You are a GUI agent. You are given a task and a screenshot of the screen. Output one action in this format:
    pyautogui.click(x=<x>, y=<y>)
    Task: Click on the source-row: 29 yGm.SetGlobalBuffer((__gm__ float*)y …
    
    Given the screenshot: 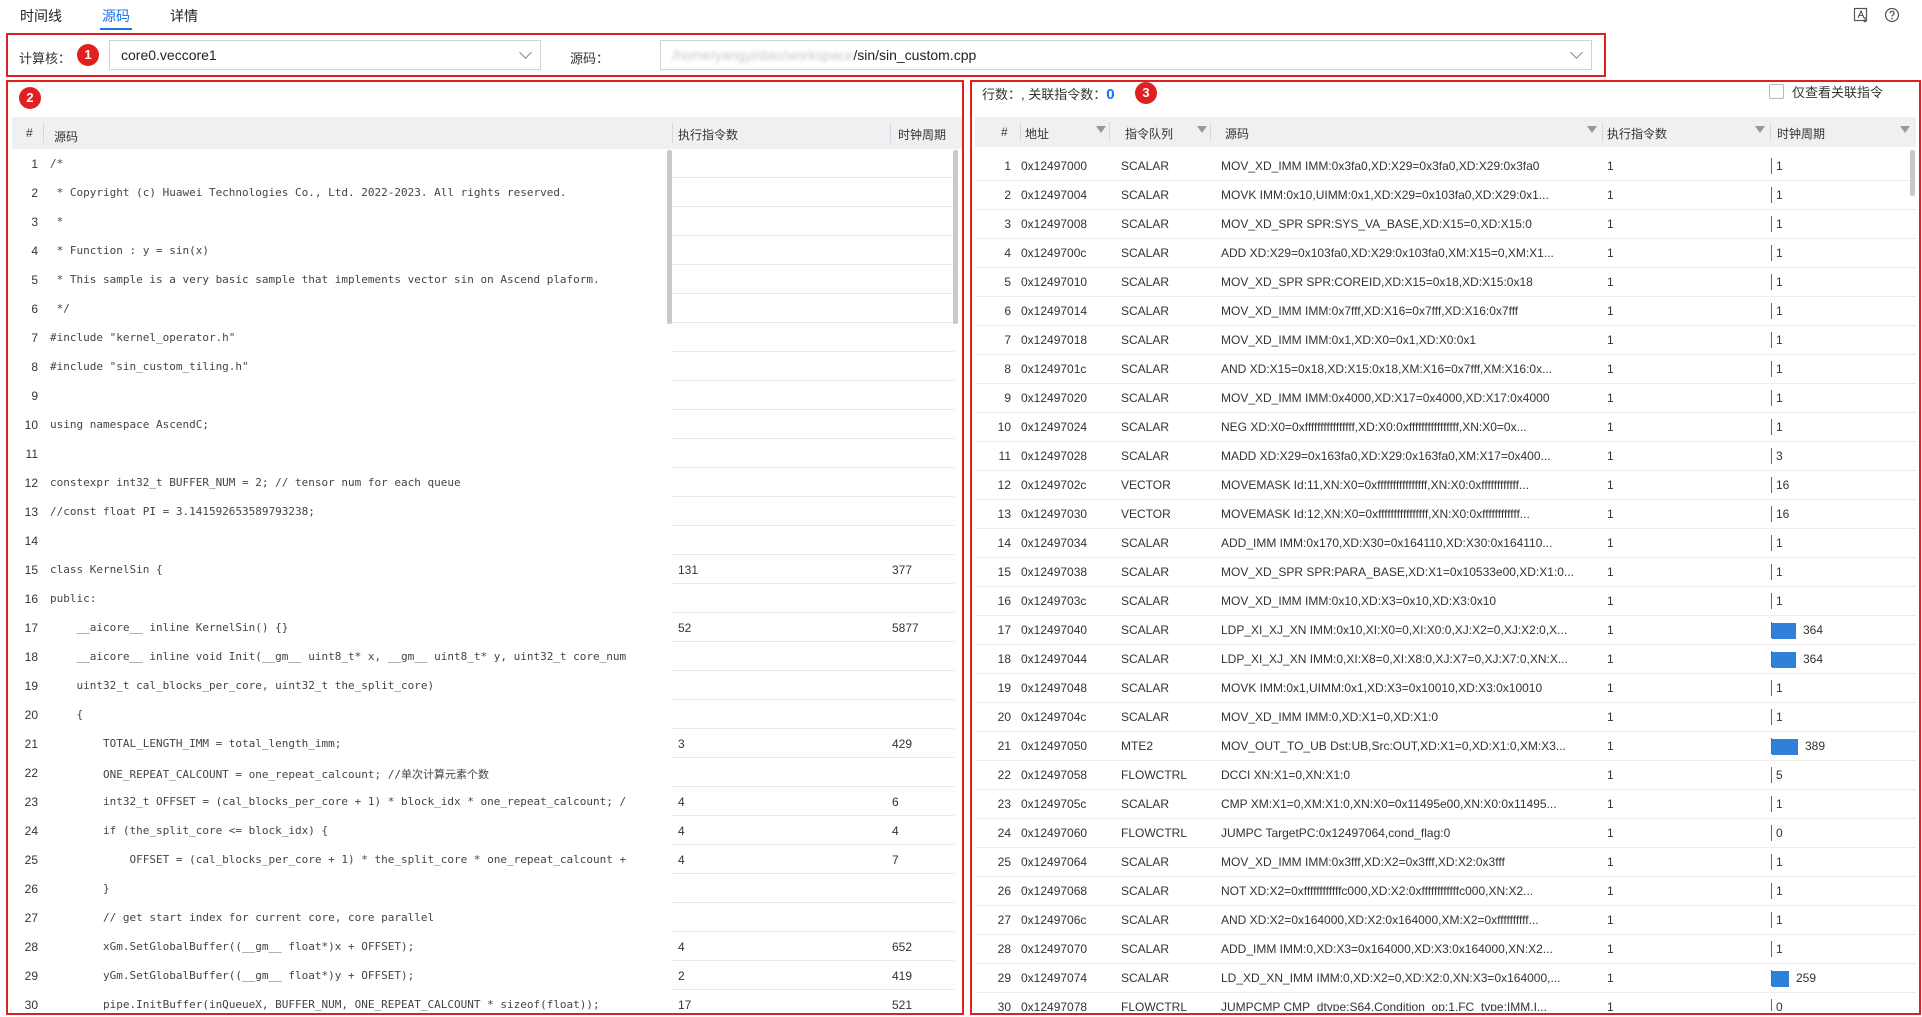 What is the action you would take?
    pyautogui.click(x=487, y=975)
    